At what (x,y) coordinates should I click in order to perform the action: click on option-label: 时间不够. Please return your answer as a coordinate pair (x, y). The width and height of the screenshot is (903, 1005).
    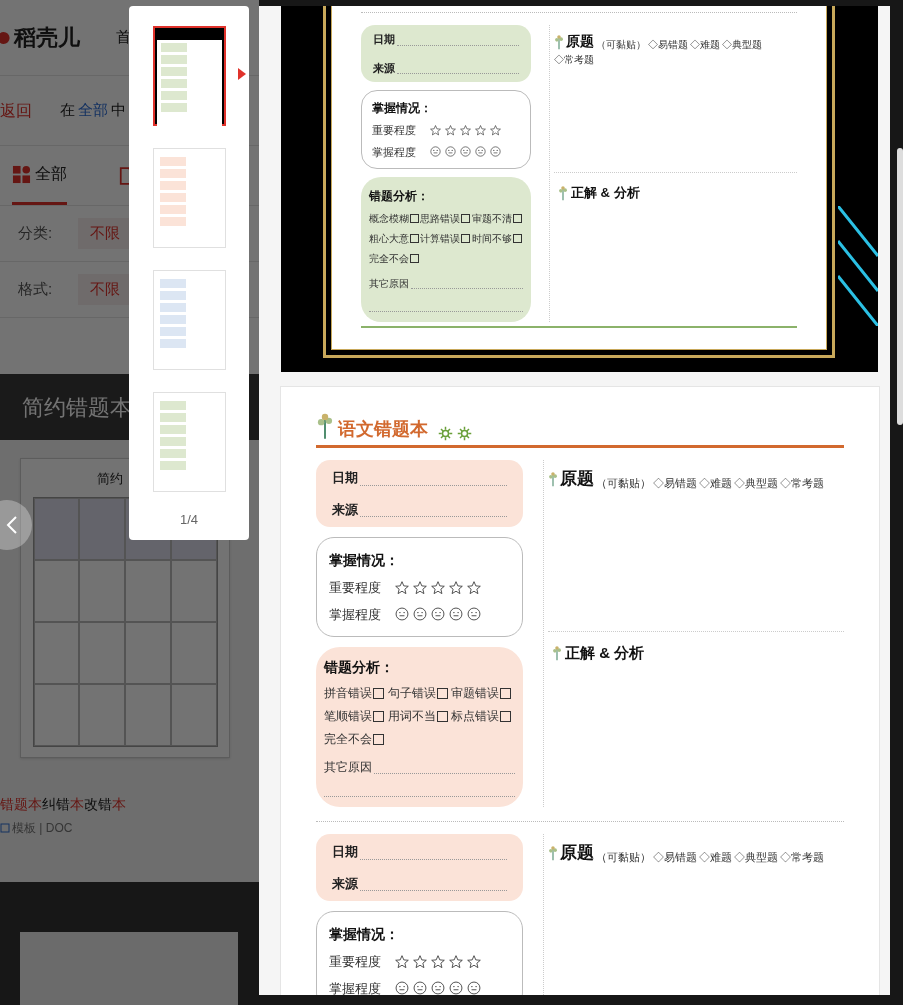
    Looking at the image, I should click on (491, 239).